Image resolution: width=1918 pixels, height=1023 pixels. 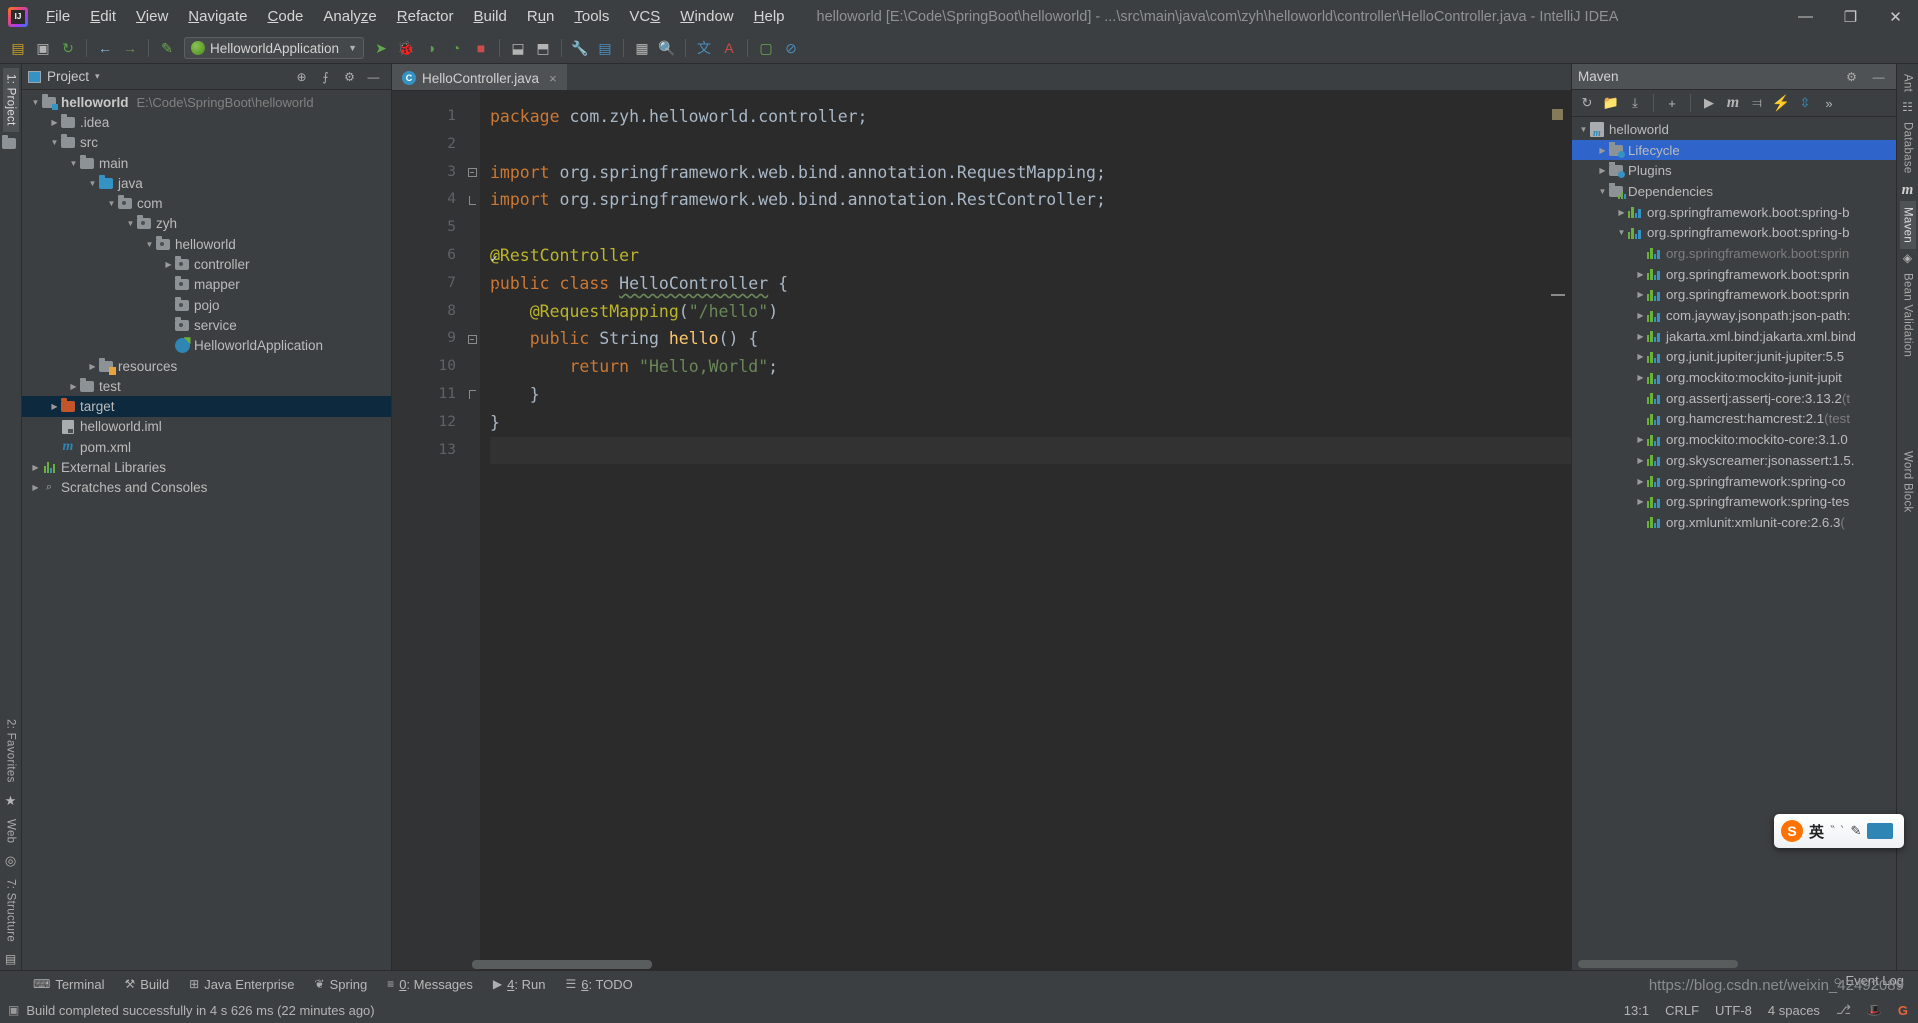 What do you see at coordinates (1839, 831) in the screenshot?
I see `sogou-ime-toolbar: S 英 ‶ ‵ ✎` at bounding box center [1839, 831].